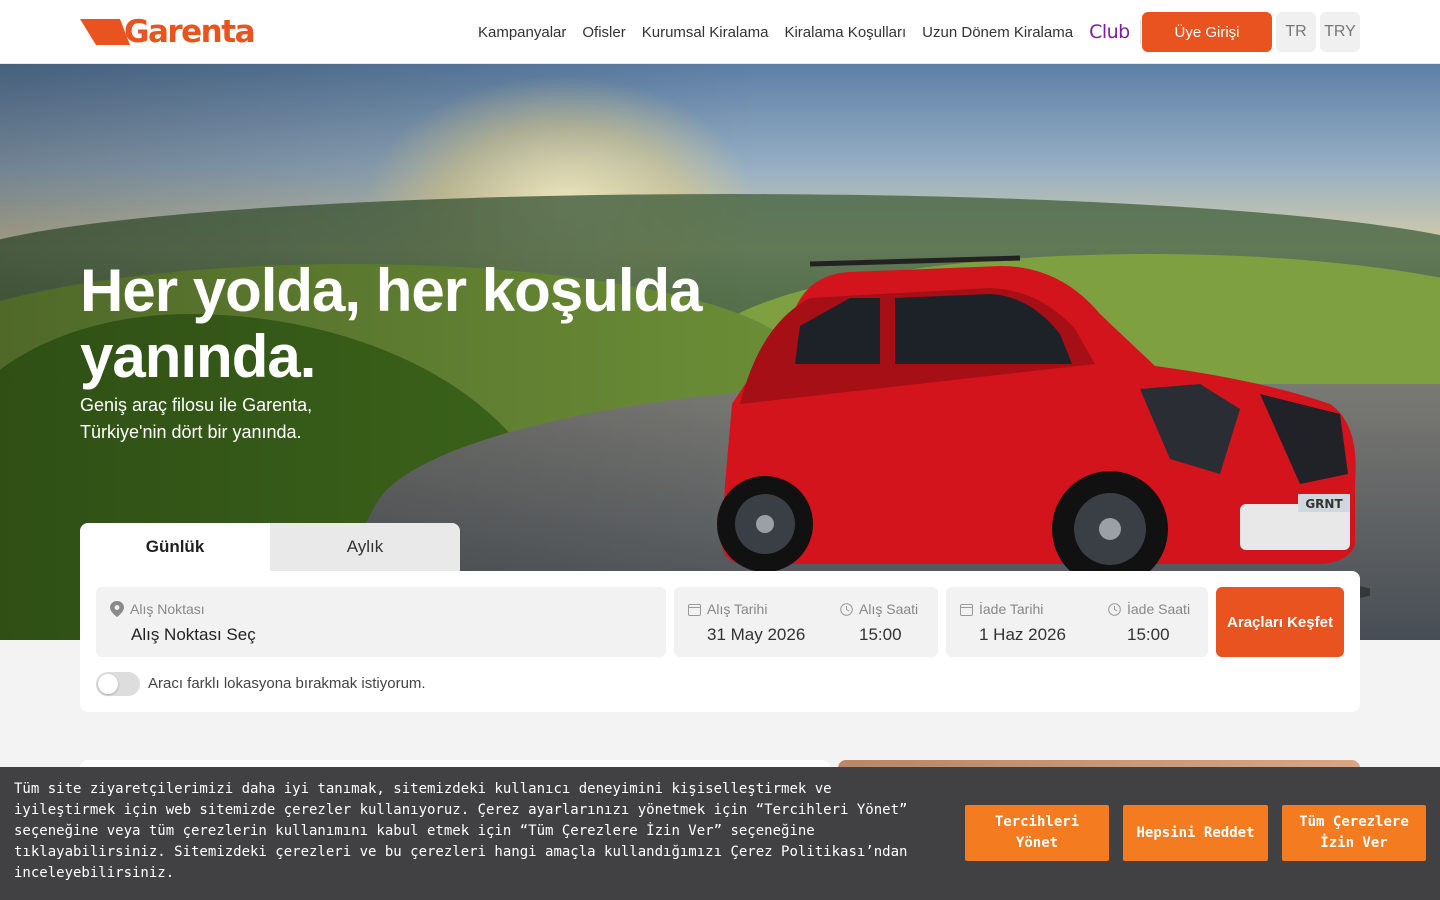  Describe the element at coordinates (1207, 32) in the screenshot. I see `login-button: Üye Girişi` at that location.